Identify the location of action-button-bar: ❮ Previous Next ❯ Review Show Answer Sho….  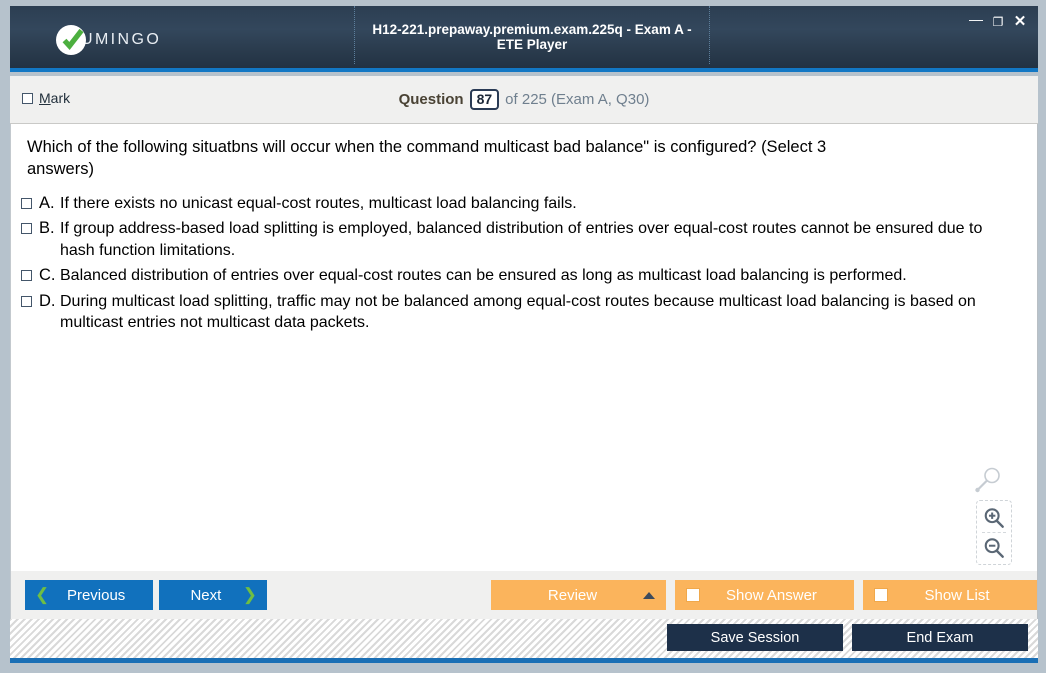
(524, 595).